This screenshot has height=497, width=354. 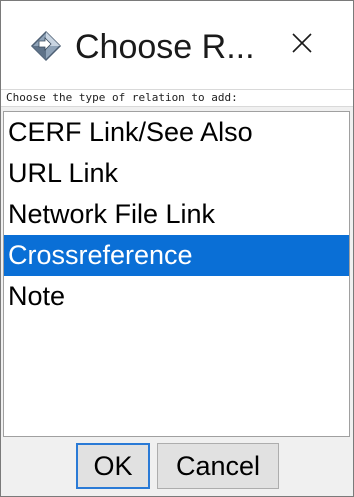 I want to click on list-item-network-file-link: Network File Link, so click(x=176, y=214).